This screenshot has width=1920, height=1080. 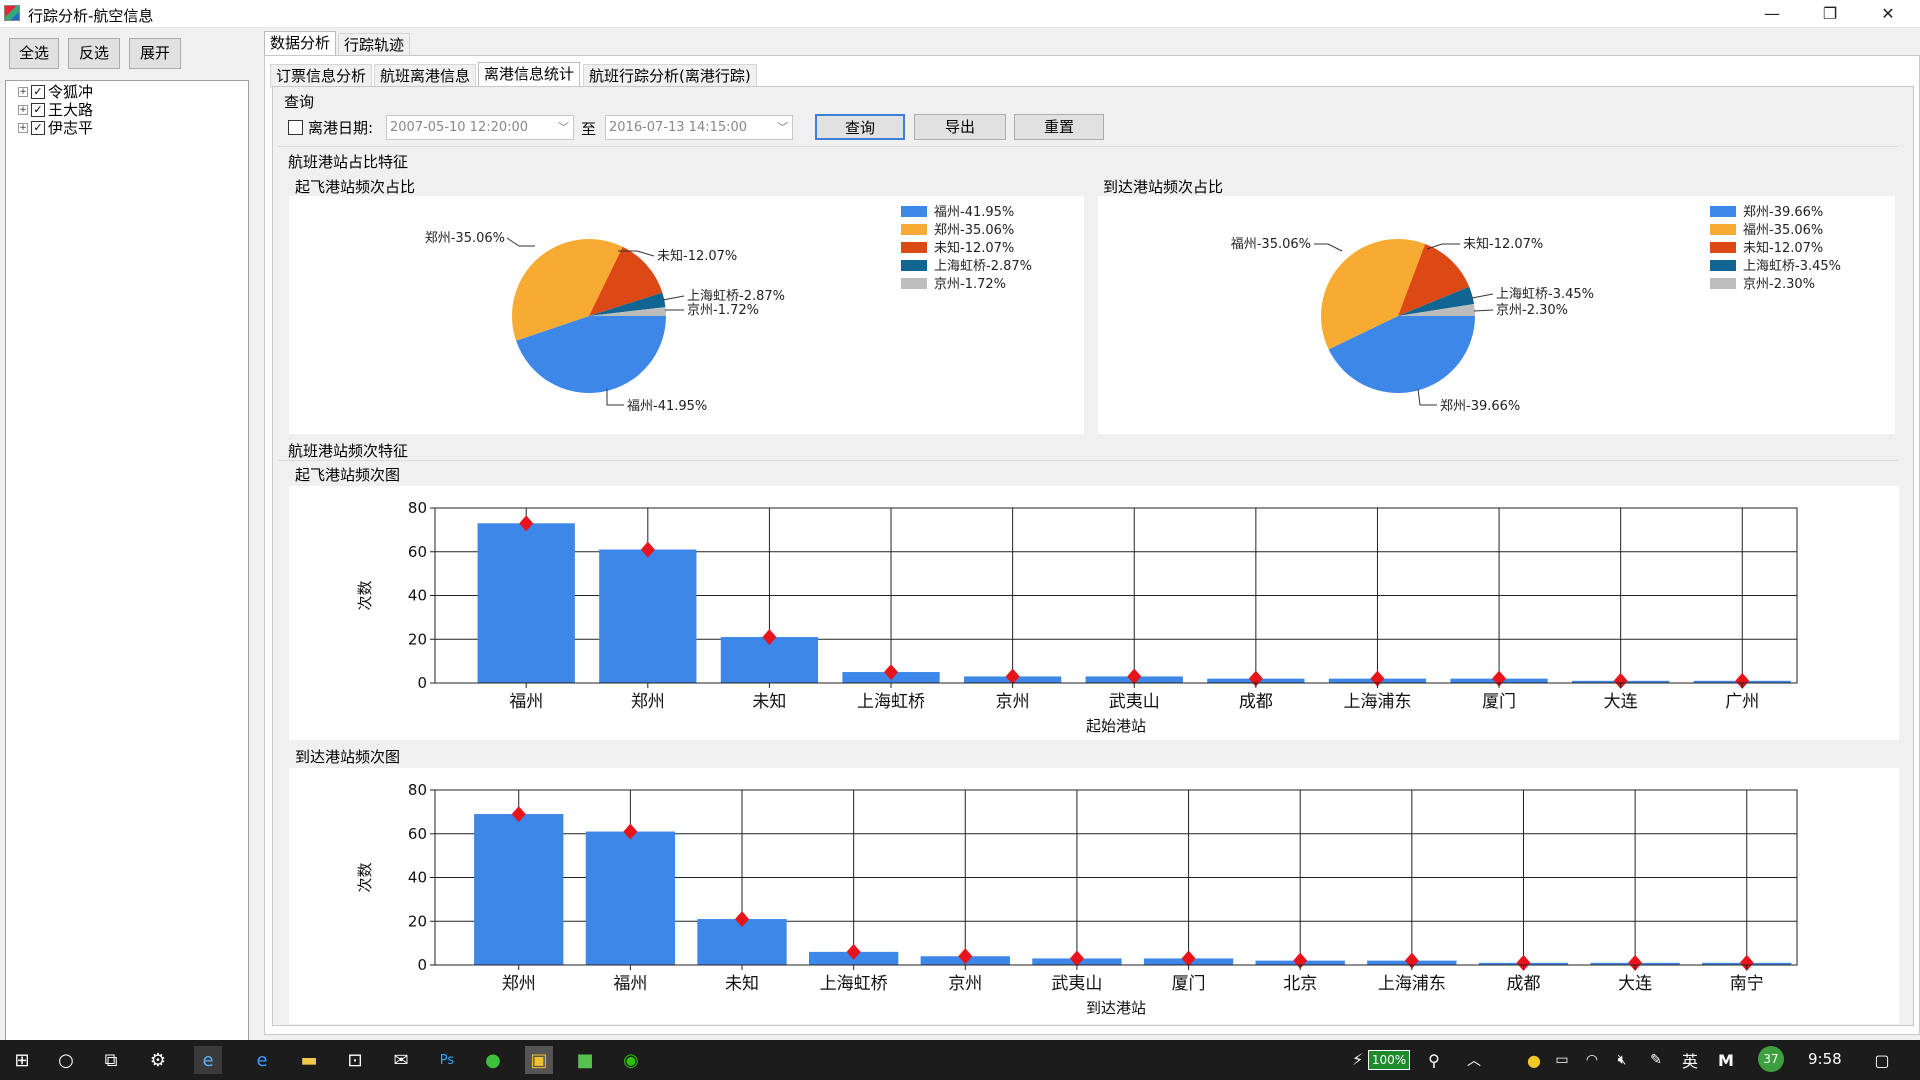 I want to click on store-icon: ⊡, so click(x=355, y=1060).